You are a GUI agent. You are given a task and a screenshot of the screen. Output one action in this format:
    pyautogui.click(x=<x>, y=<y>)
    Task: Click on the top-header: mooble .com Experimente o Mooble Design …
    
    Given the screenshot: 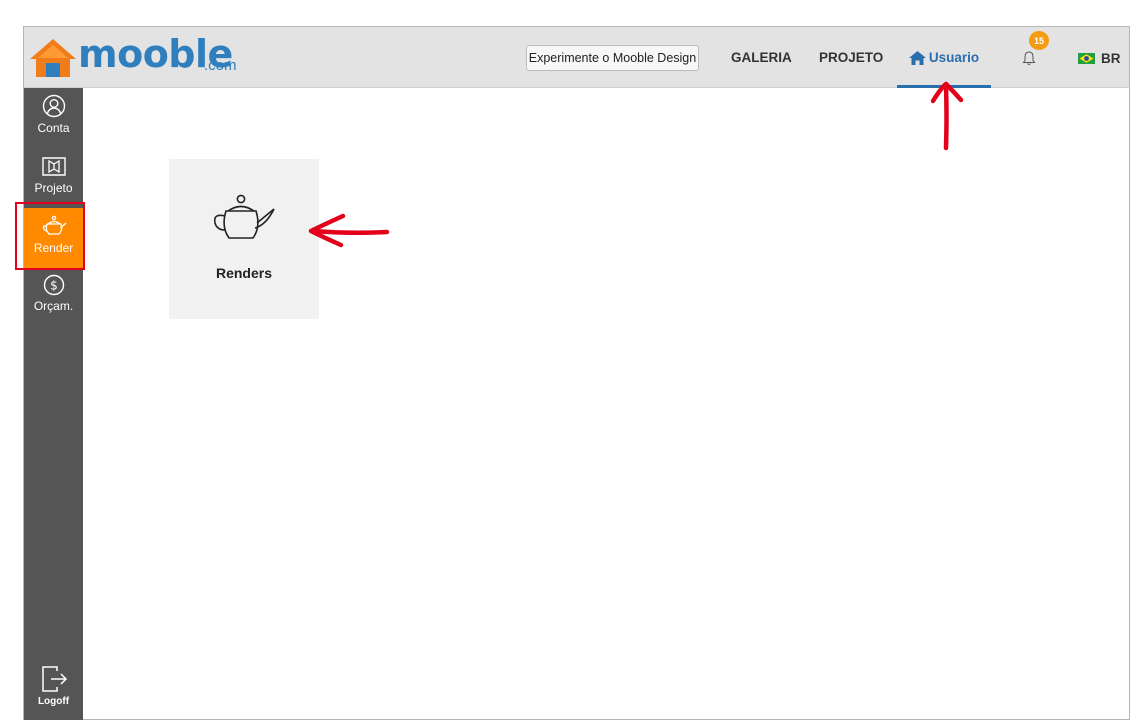 What is the action you would take?
    pyautogui.click(x=576, y=57)
    